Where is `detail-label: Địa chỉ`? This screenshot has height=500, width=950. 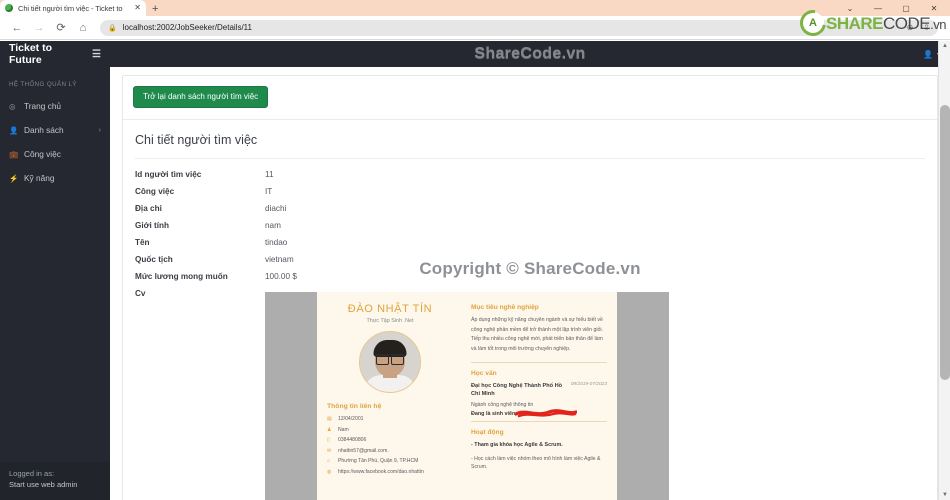
detail-label: Địa chỉ is located at coordinates (148, 208).